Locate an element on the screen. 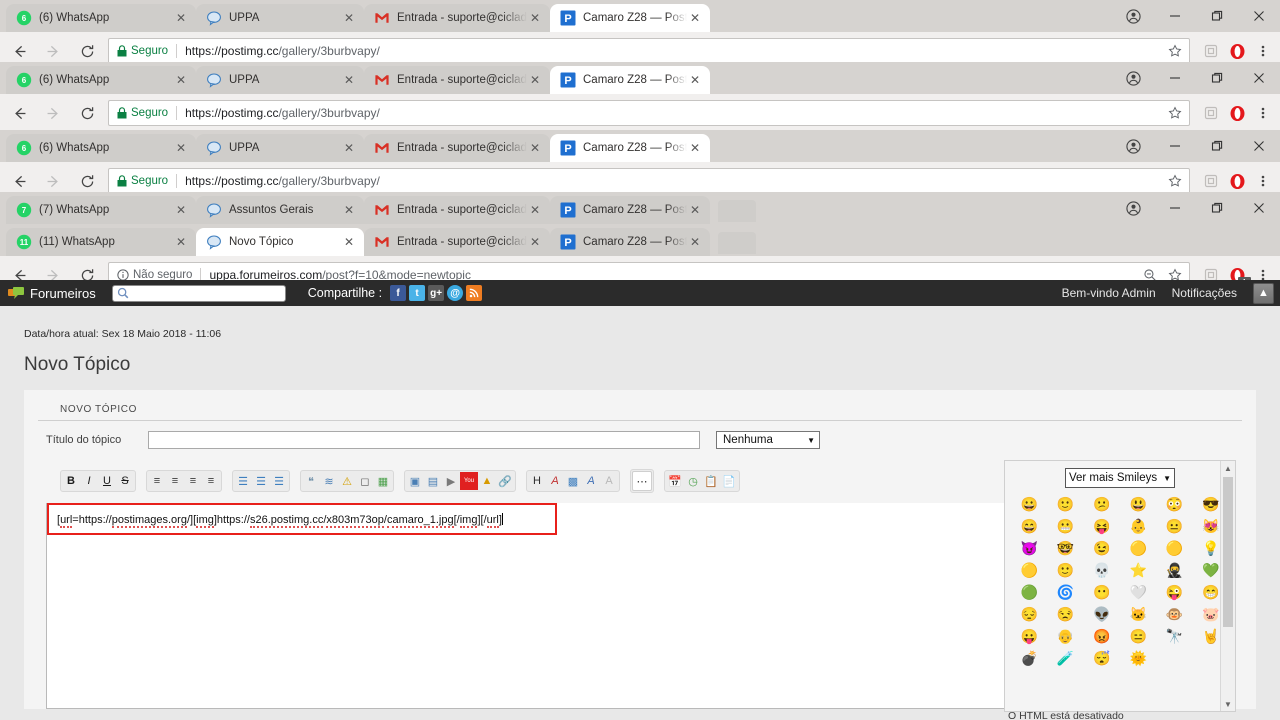  spoiler-button: ⚠ is located at coordinates (347, 481).